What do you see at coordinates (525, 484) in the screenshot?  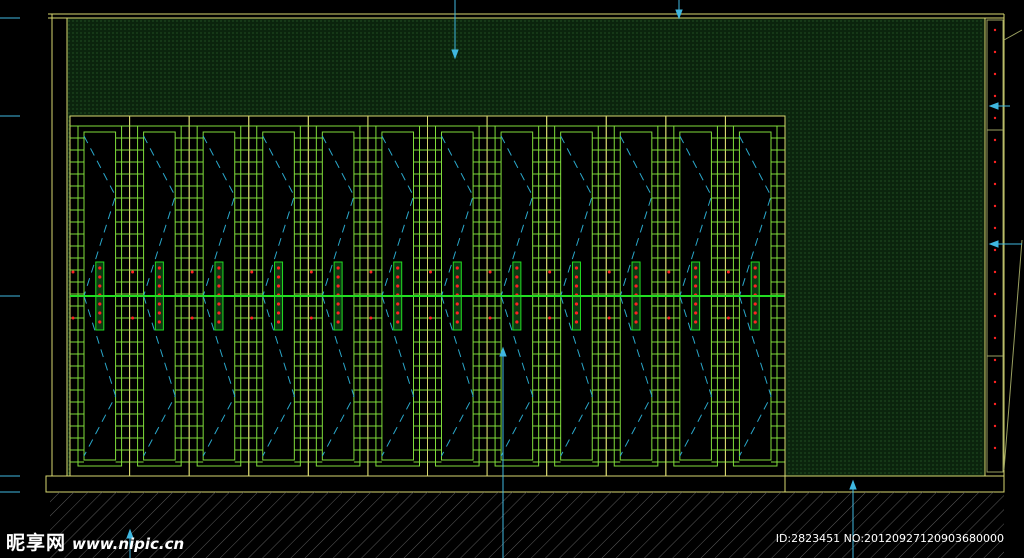 I see `baseboard` at bounding box center [525, 484].